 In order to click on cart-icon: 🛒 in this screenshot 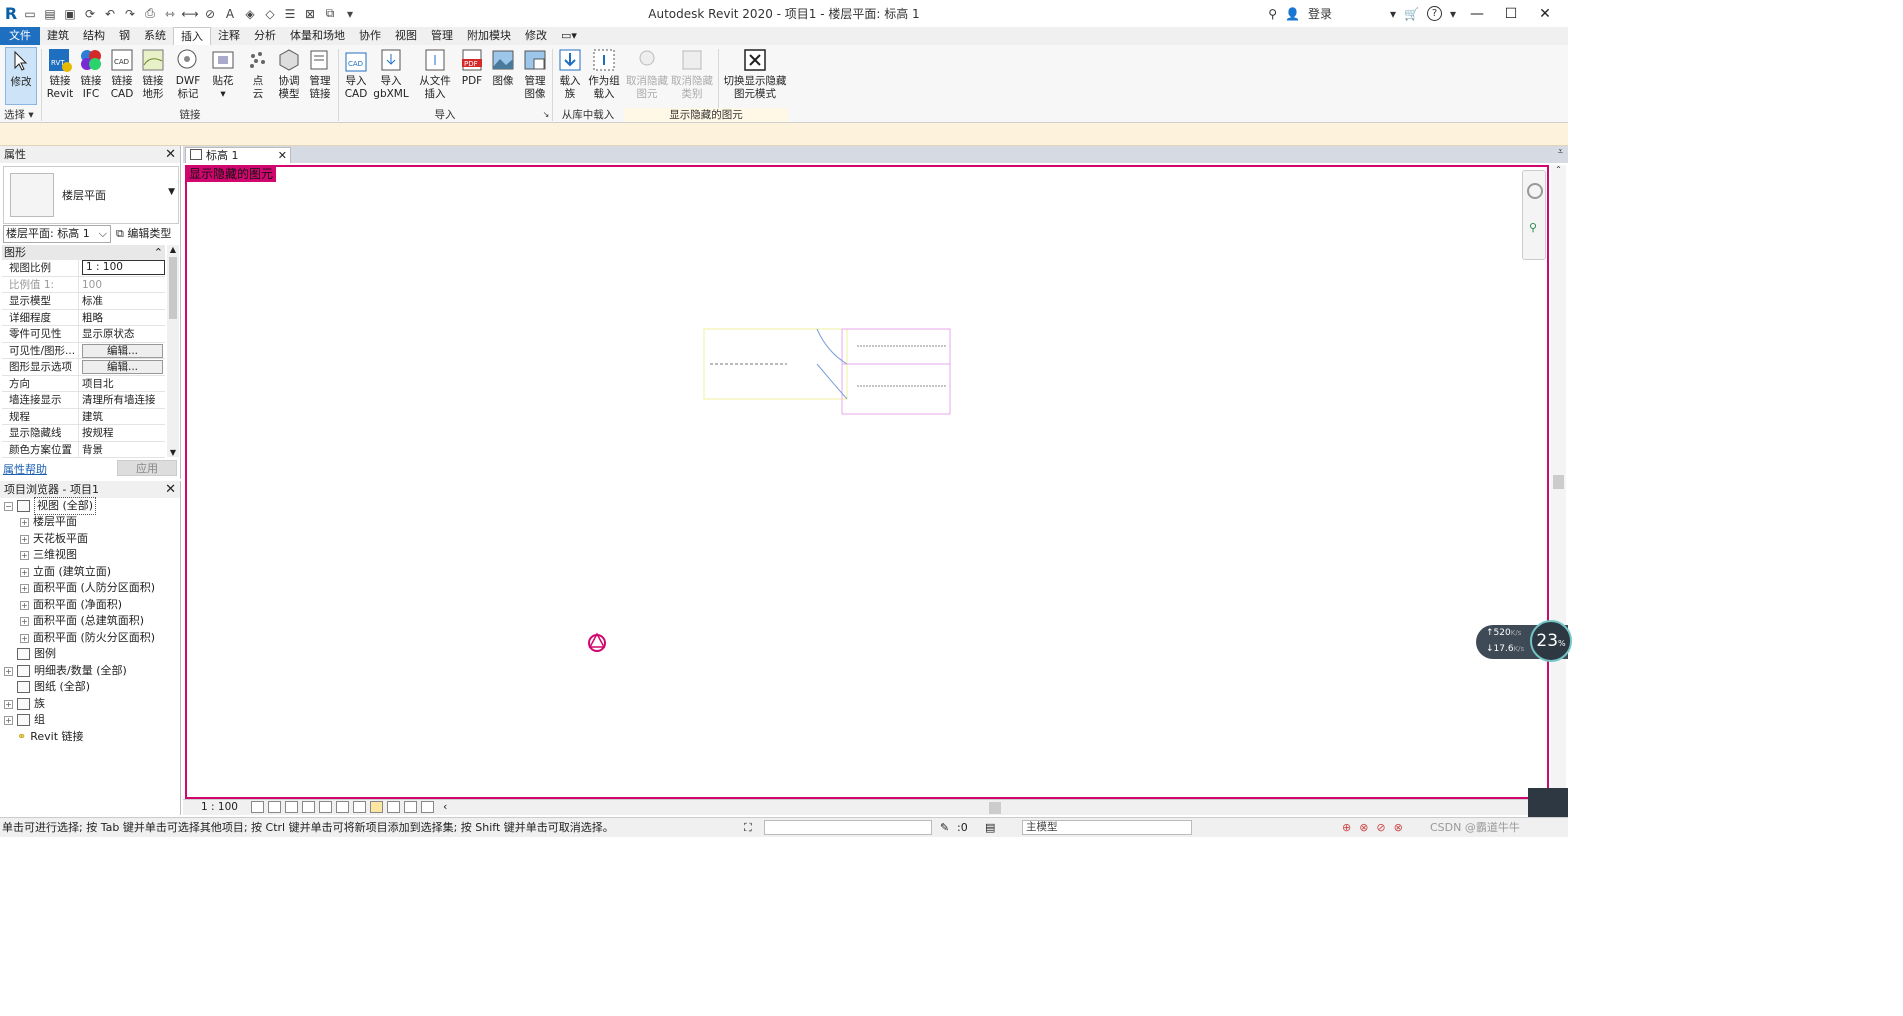, I will do `click(1411, 14)`.